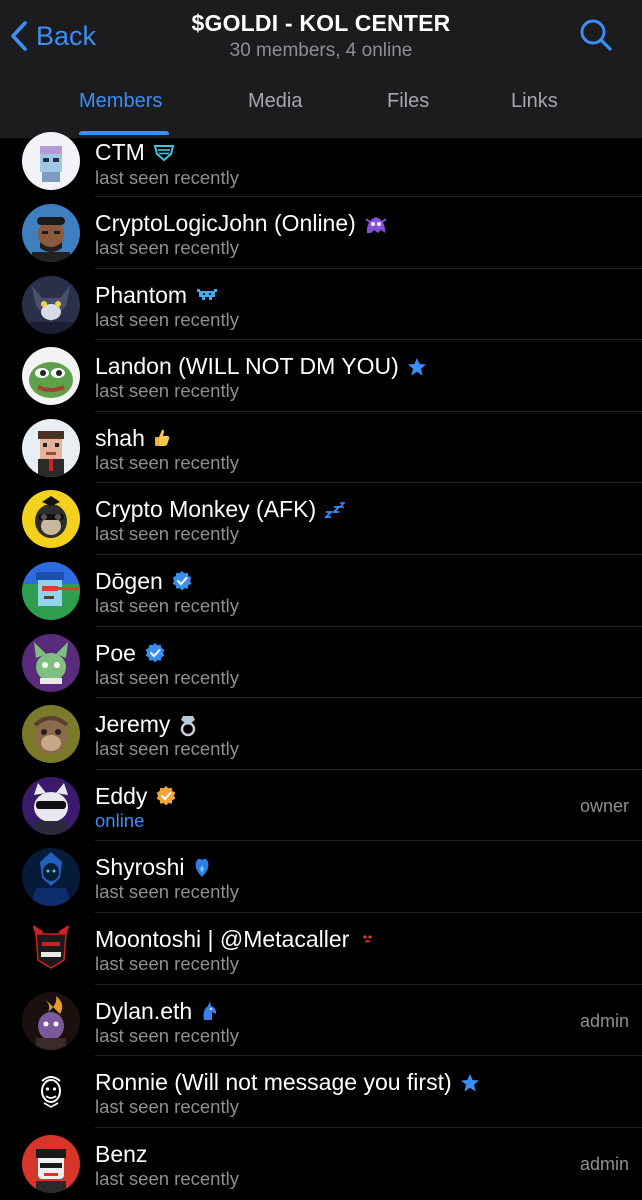 The width and height of the screenshot is (642, 1200). What do you see at coordinates (604, 805) in the screenshot?
I see `role-badge: owner` at bounding box center [604, 805].